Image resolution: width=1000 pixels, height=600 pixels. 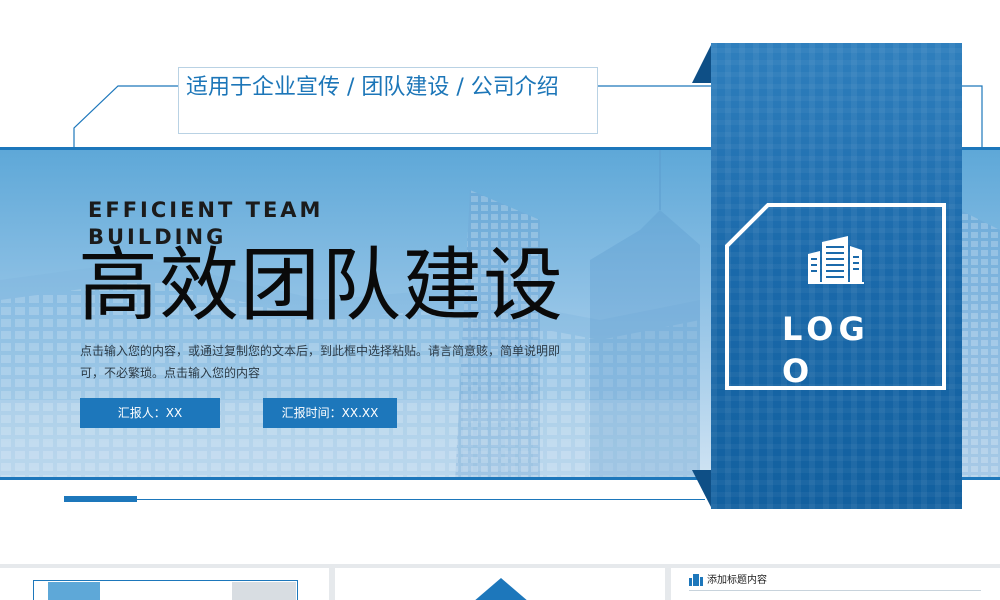 What do you see at coordinates (501, 589) in the screenshot?
I see `thumbnail-triangle` at bounding box center [501, 589].